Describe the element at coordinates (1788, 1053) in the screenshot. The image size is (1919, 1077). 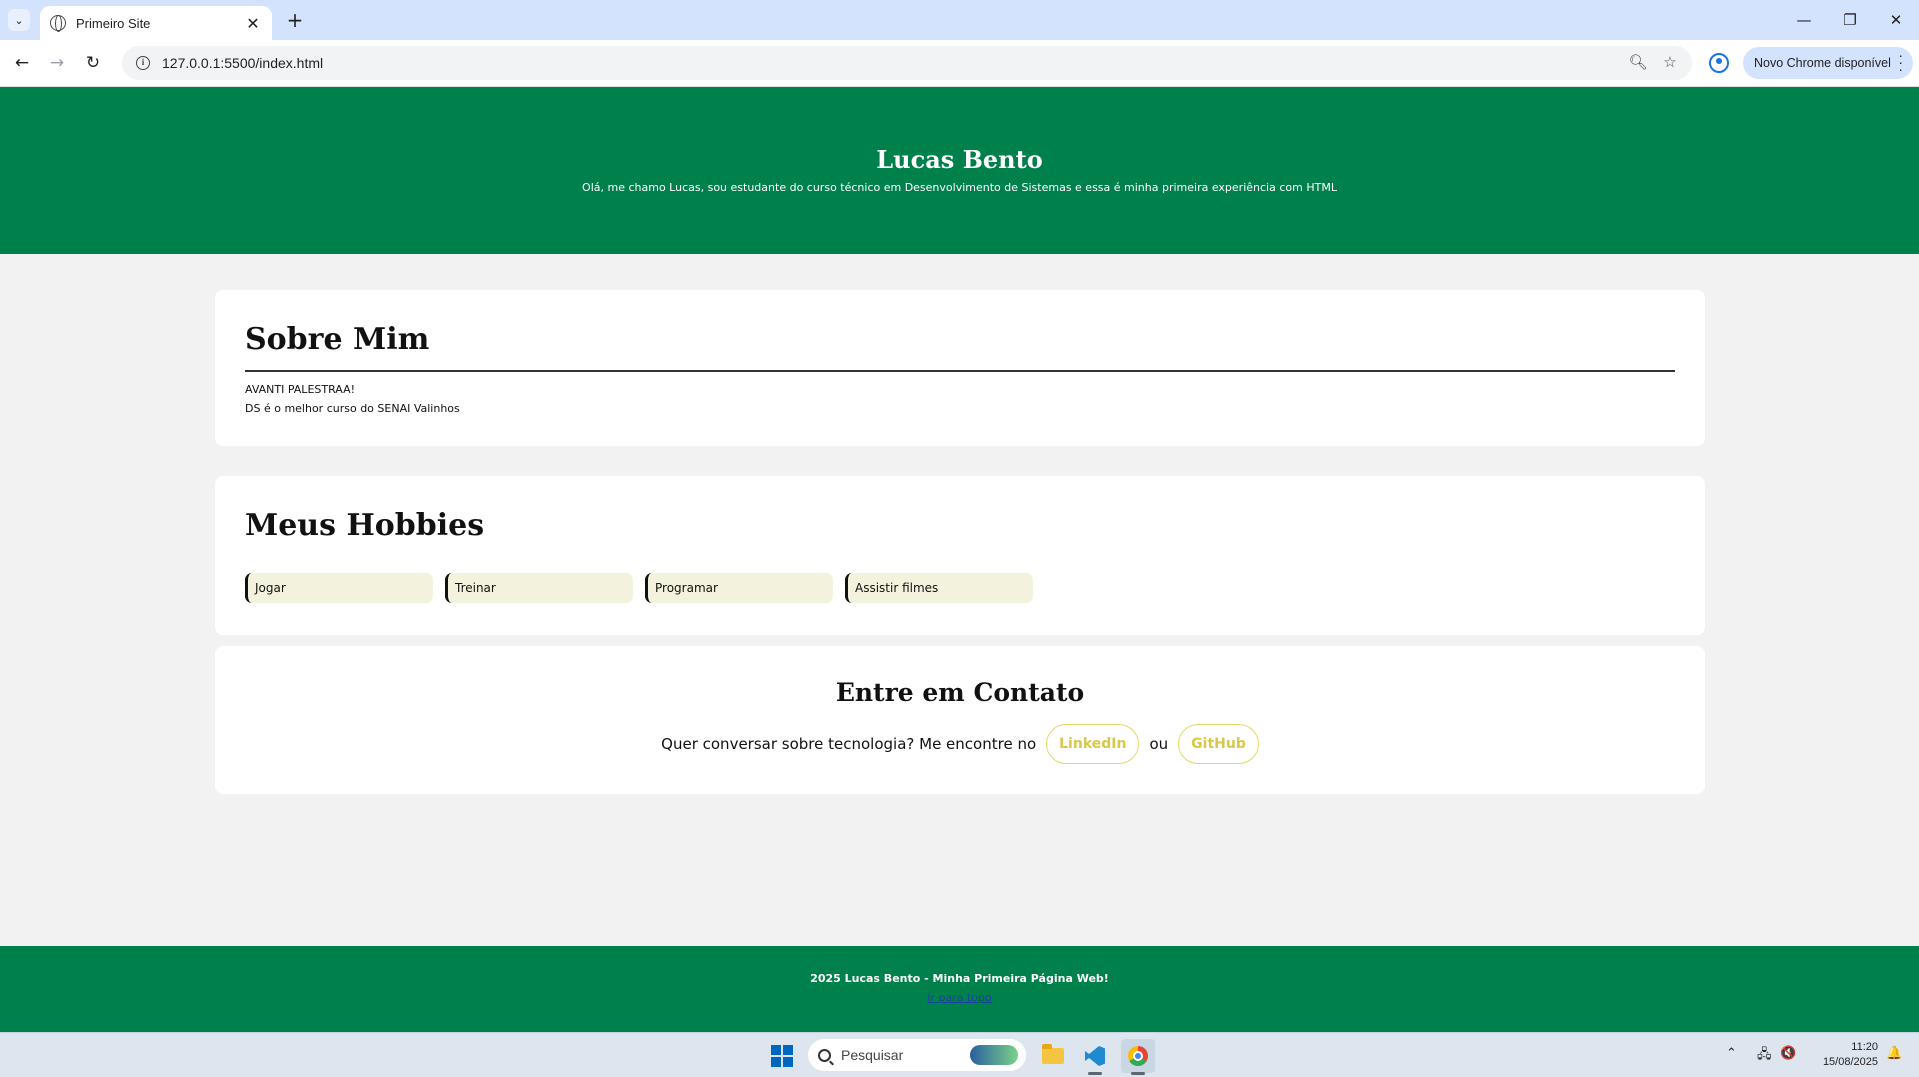
I see `volume-muted-icon: 🔇` at that location.